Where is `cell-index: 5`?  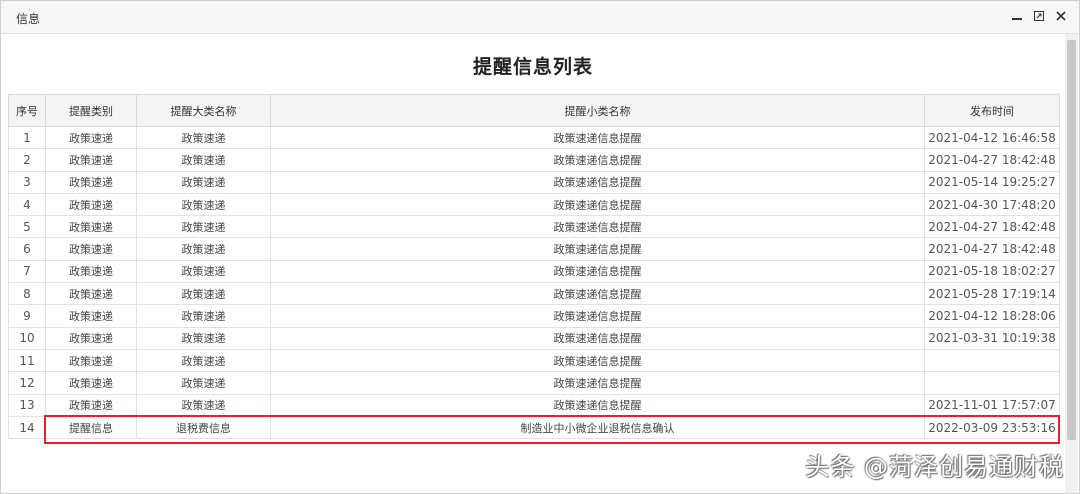 cell-index: 5 is located at coordinates (27, 227).